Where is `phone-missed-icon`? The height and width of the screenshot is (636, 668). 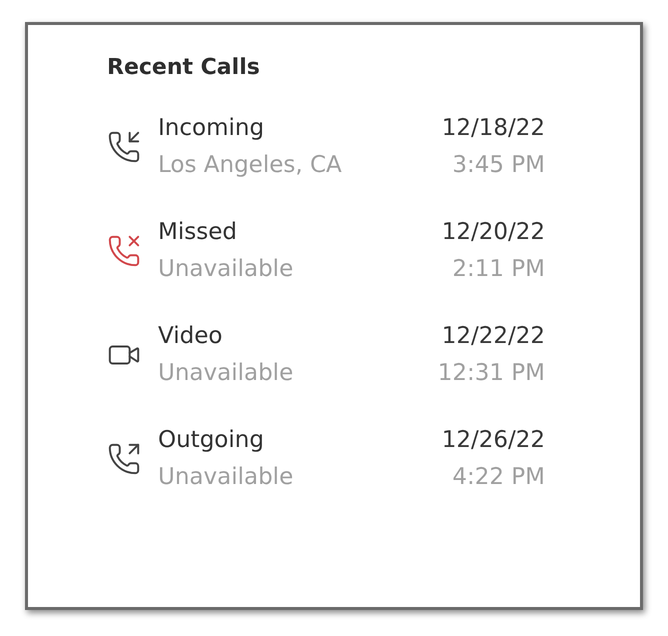
phone-missed-icon is located at coordinates (124, 251).